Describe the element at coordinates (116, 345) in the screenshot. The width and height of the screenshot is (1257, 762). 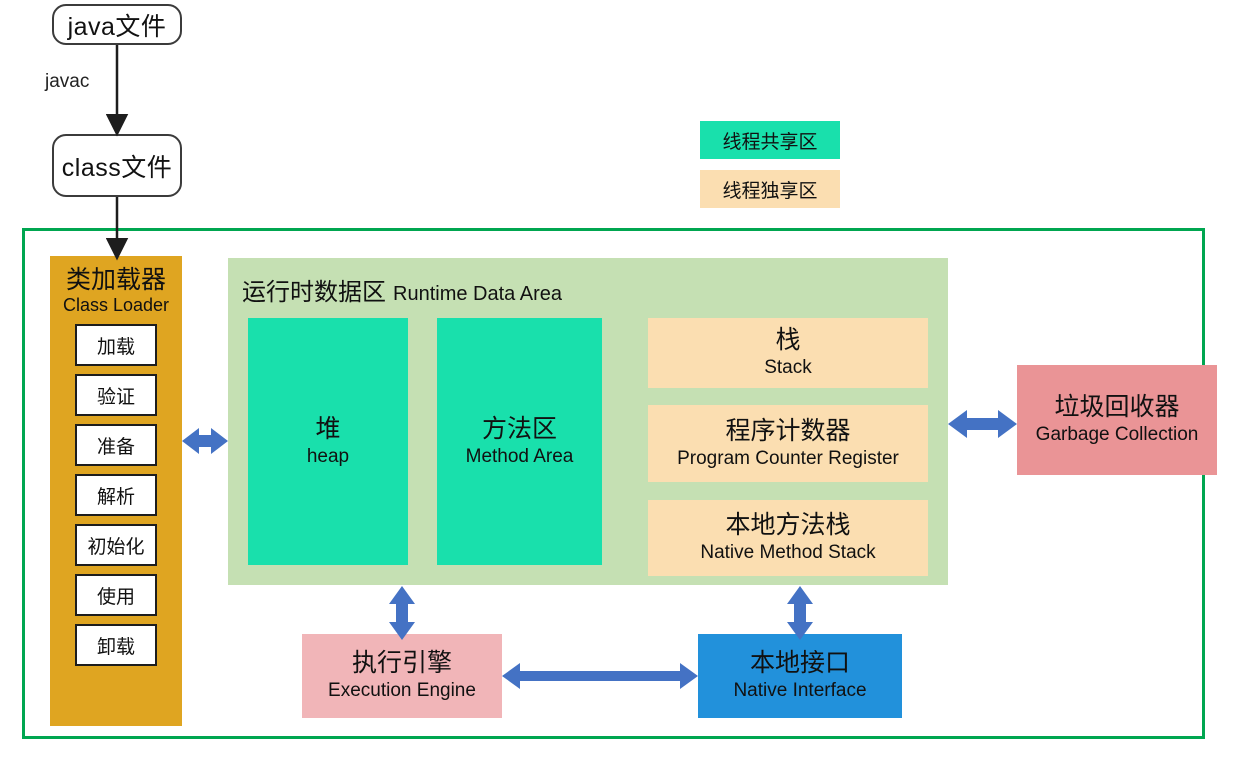
I see `class-loader-step-loading: 加载` at that location.